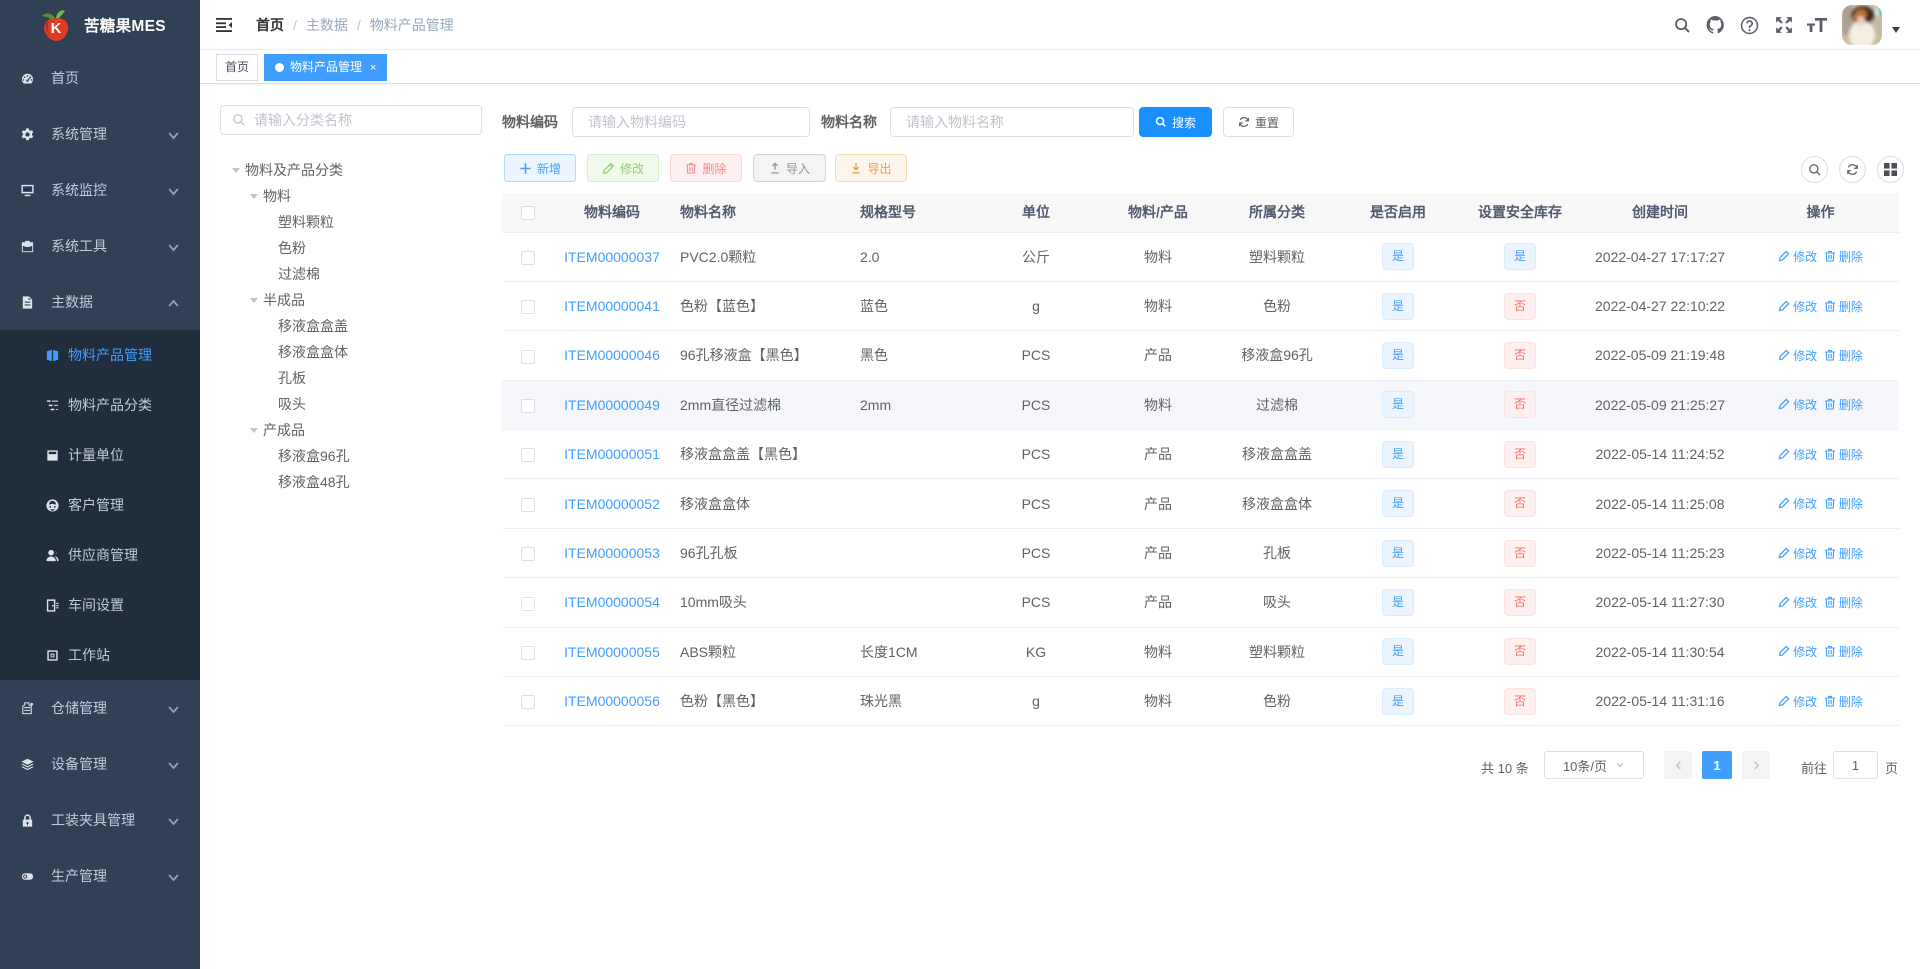  What do you see at coordinates (56, 28) in the screenshot?
I see `svg-text: K` at bounding box center [56, 28].